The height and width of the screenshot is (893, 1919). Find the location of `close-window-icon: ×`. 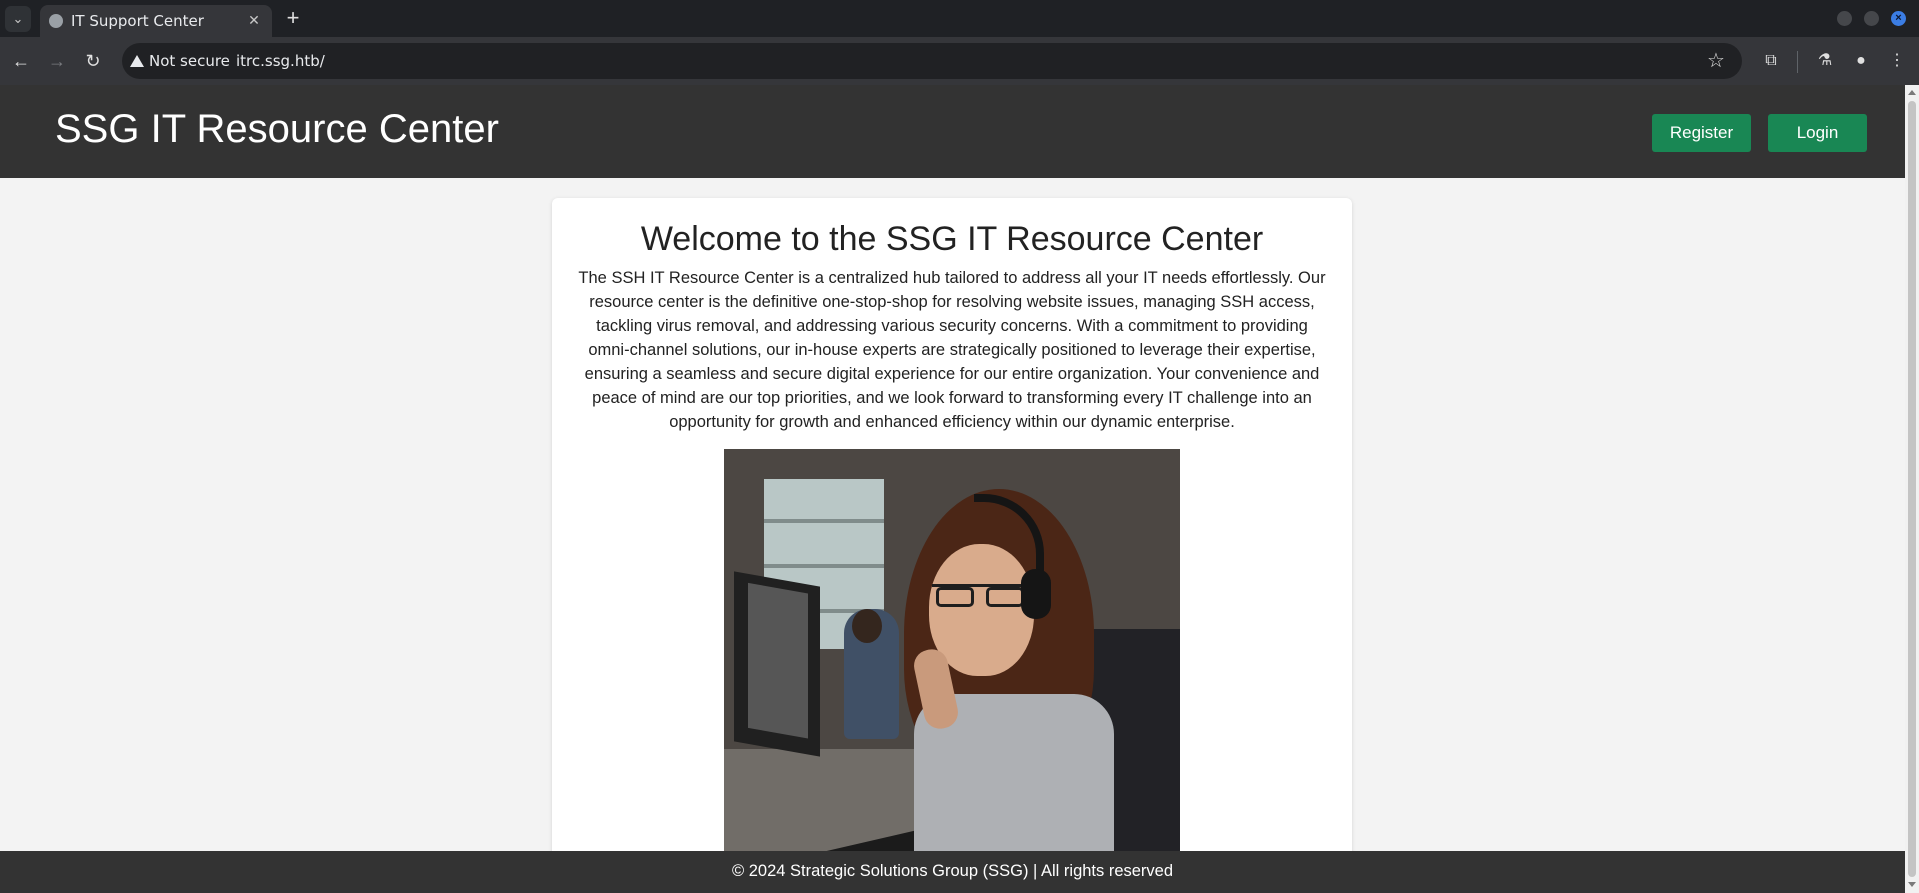

close-window-icon: × is located at coordinates (1898, 18).